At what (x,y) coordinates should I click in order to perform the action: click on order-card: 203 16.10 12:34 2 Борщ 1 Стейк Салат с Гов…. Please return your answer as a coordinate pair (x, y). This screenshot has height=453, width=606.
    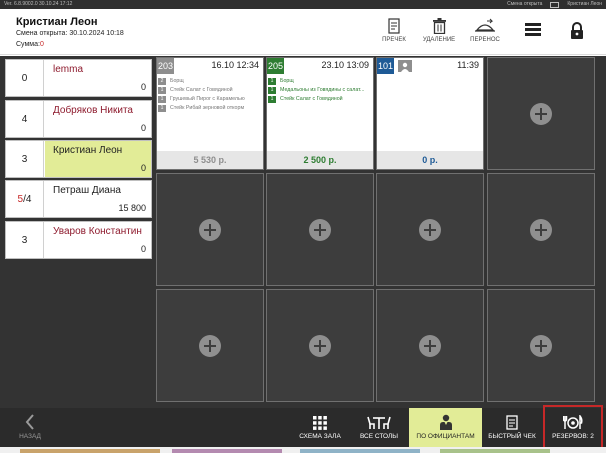
    Looking at the image, I should click on (210, 113).